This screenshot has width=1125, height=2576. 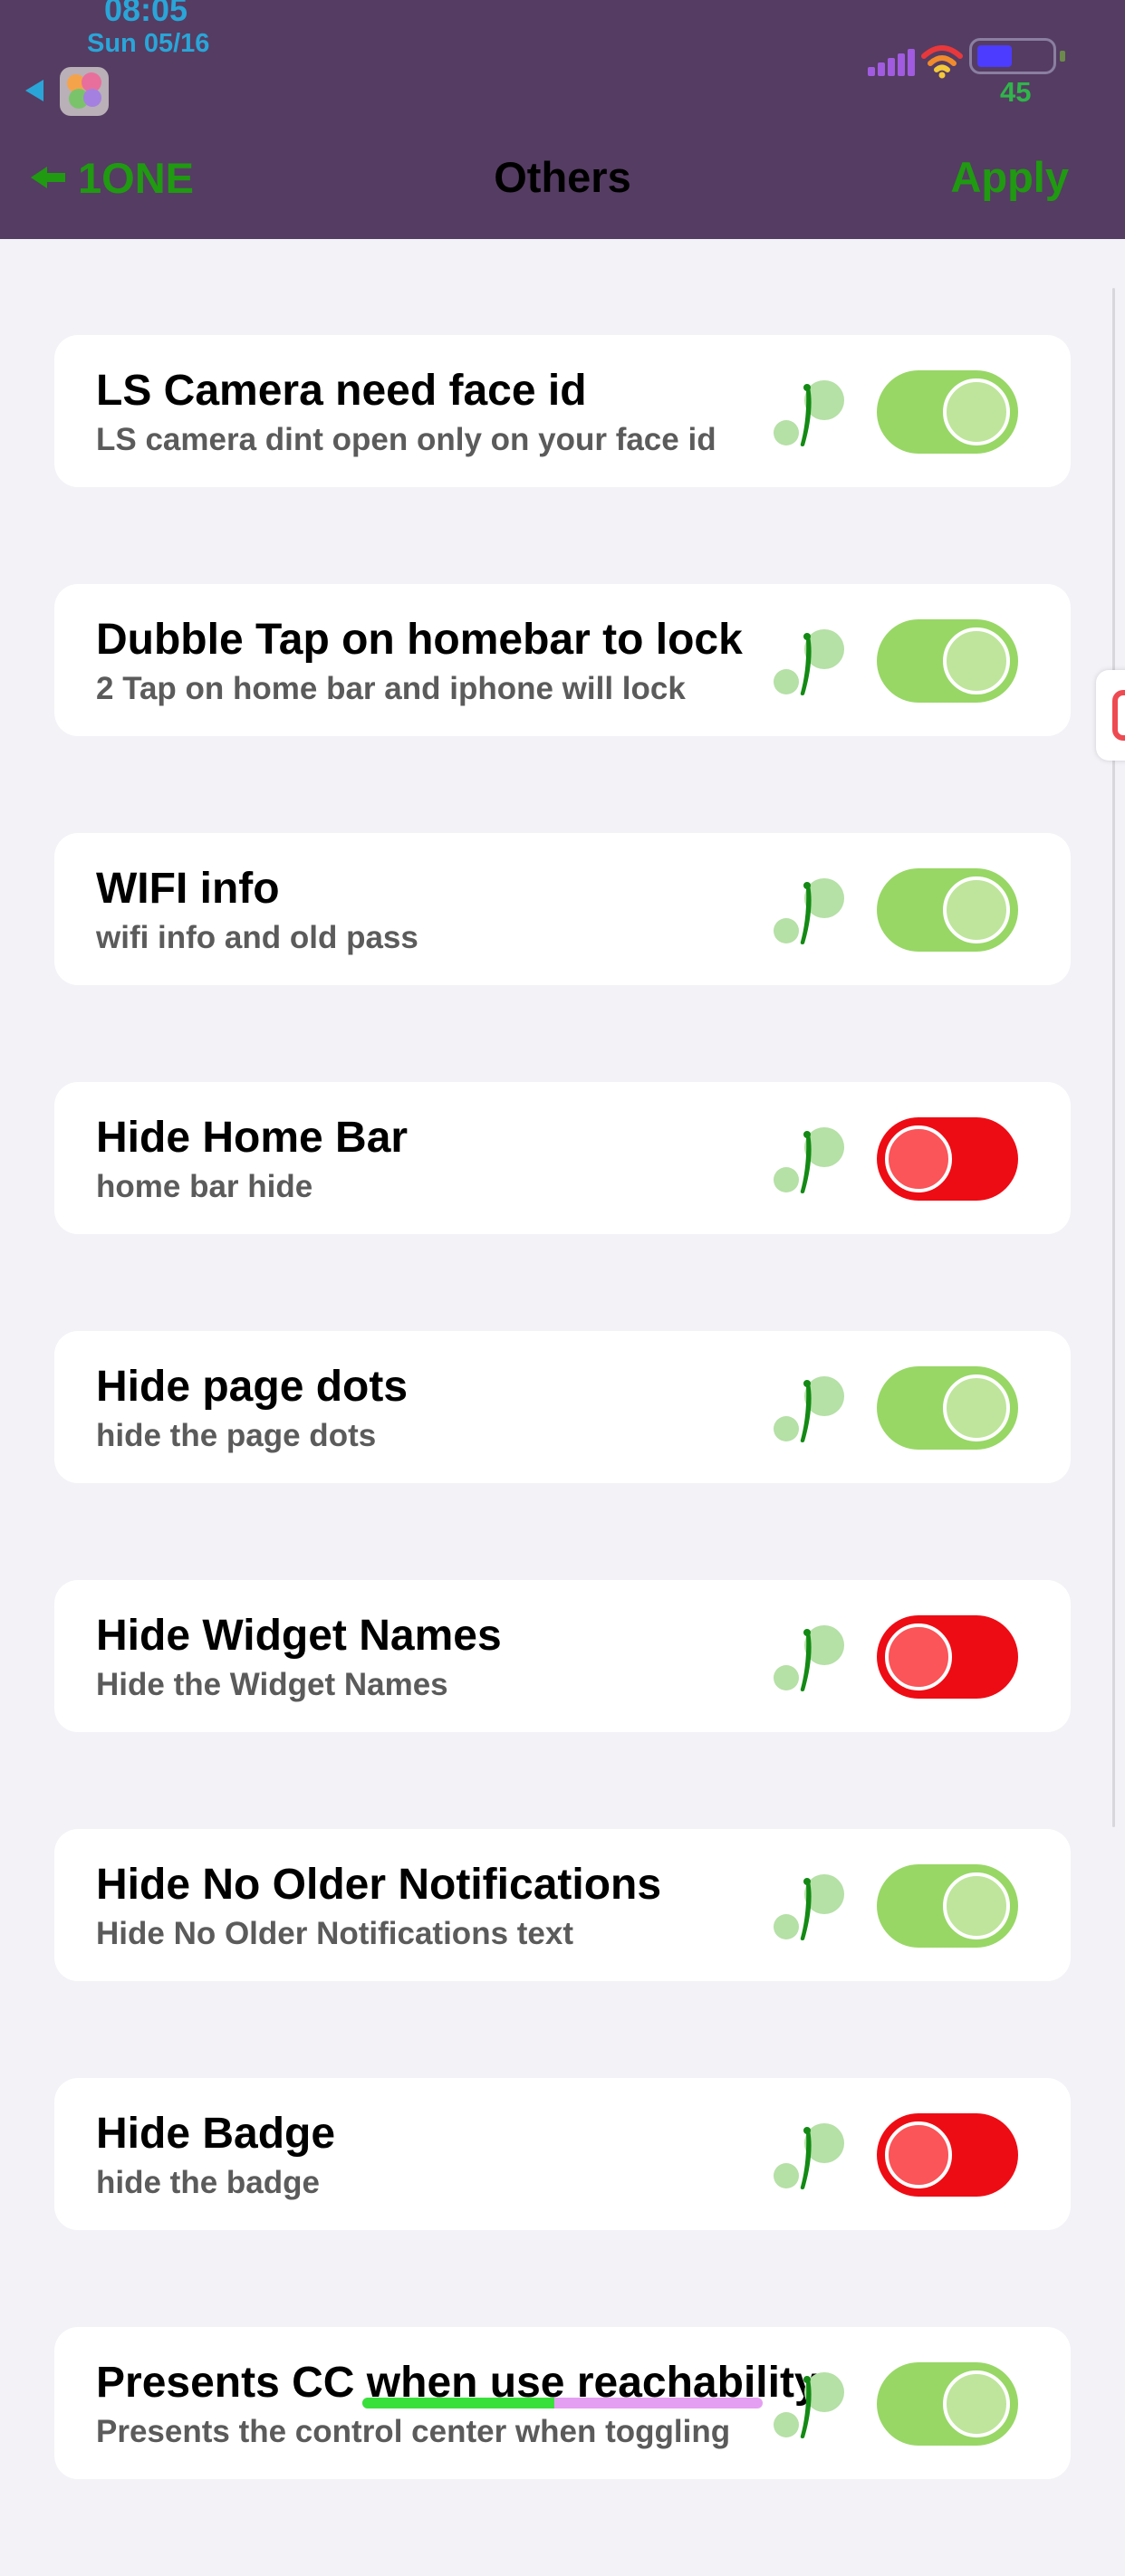 What do you see at coordinates (420, 640) in the screenshot?
I see `setting-title: Dubble Tap on homebar to lock` at bounding box center [420, 640].